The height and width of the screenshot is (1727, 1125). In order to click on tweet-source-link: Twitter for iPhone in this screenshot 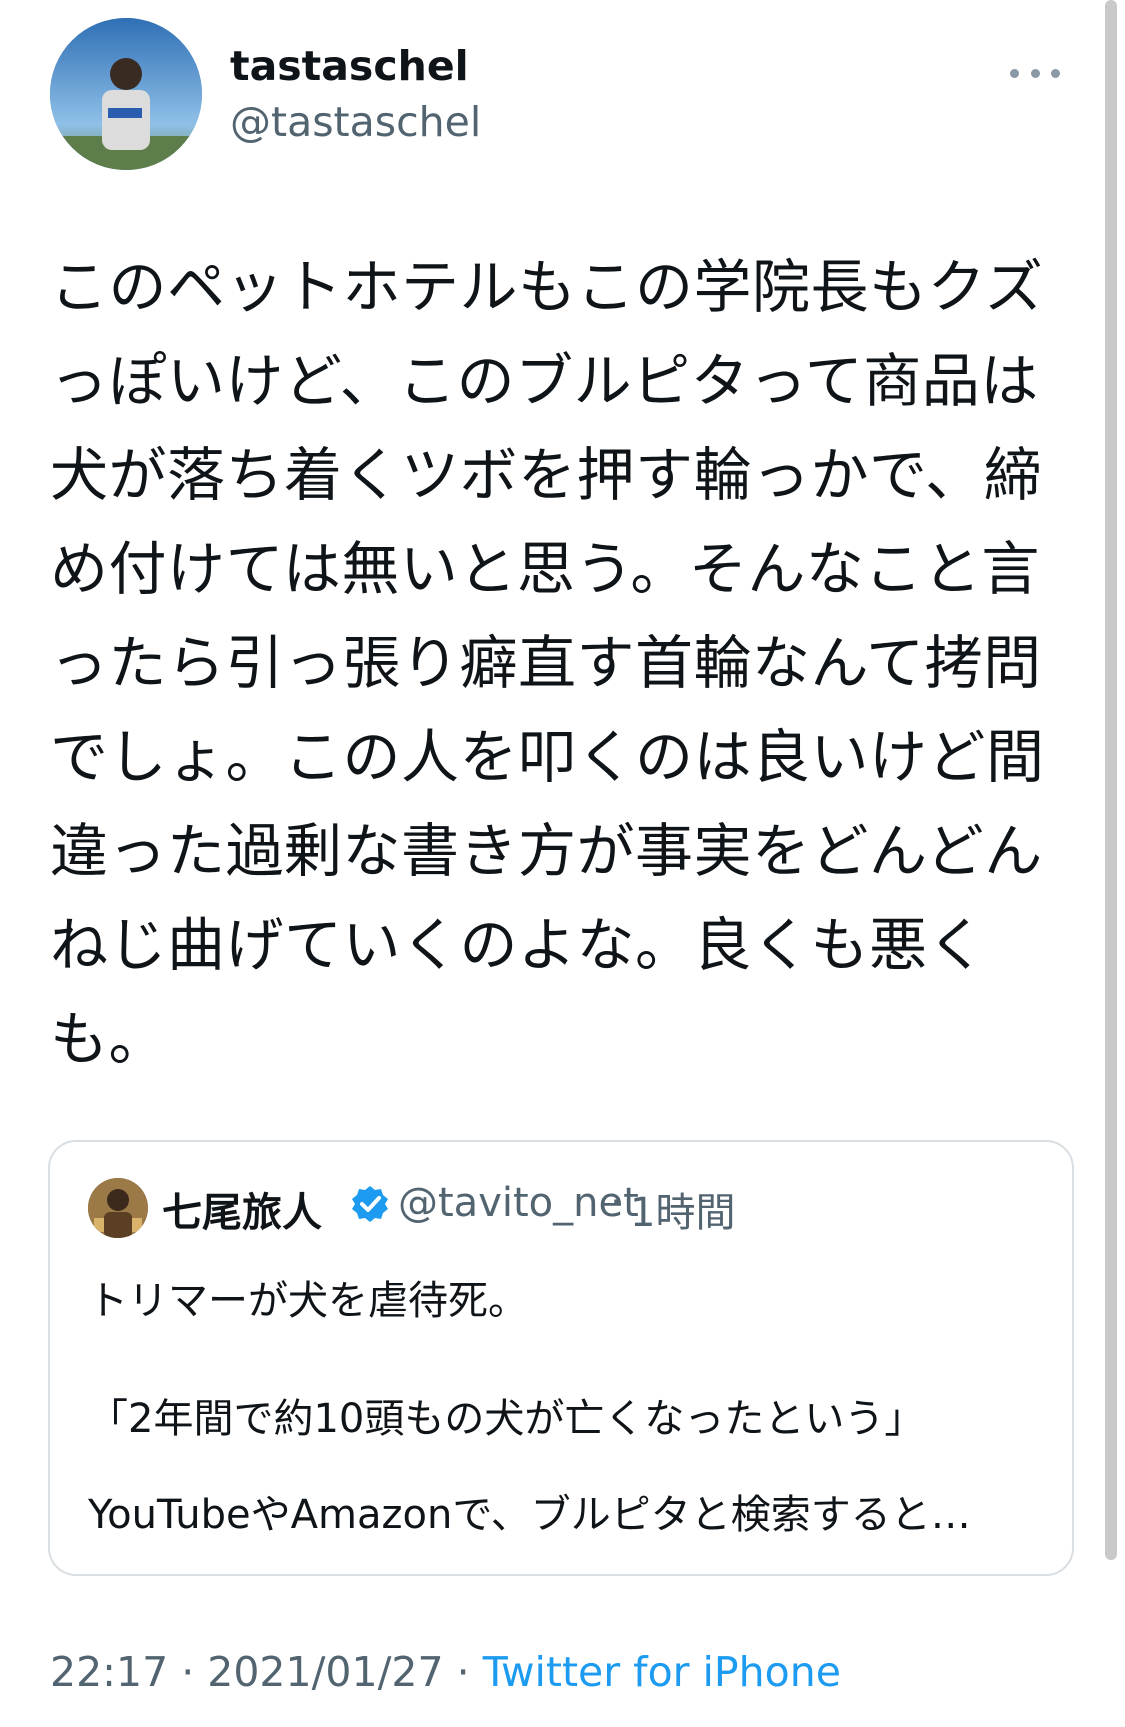, I will do `click(662, 1672)`.